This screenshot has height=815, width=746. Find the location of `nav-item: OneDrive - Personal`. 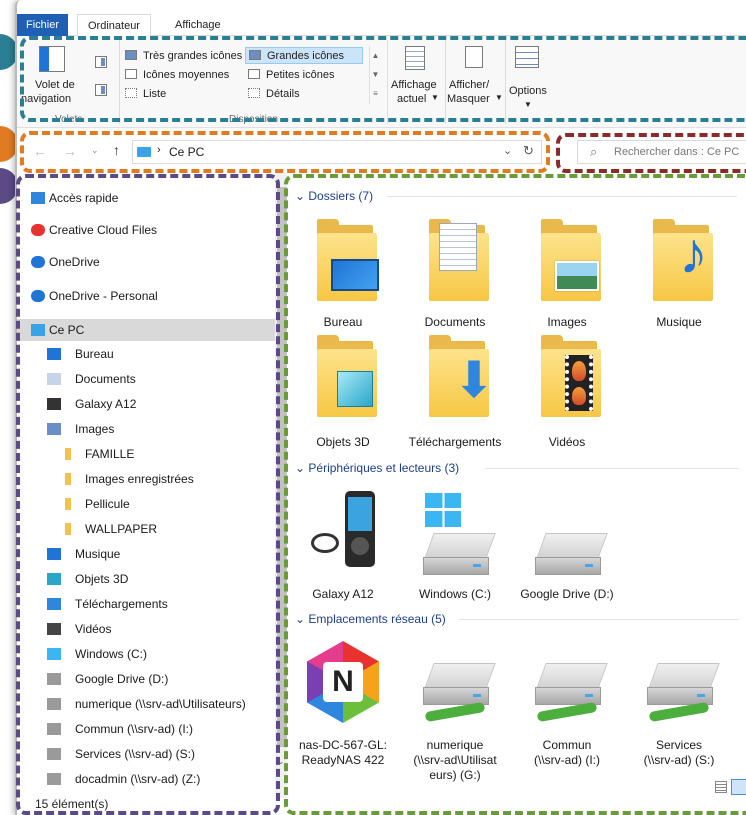

nav-item: OneDrive - Personal is located at coordinates (146, 296).